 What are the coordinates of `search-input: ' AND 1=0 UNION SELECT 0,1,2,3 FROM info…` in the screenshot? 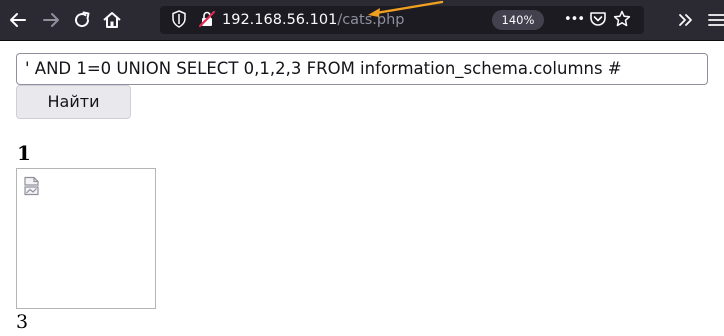 It's located at (362, 69).